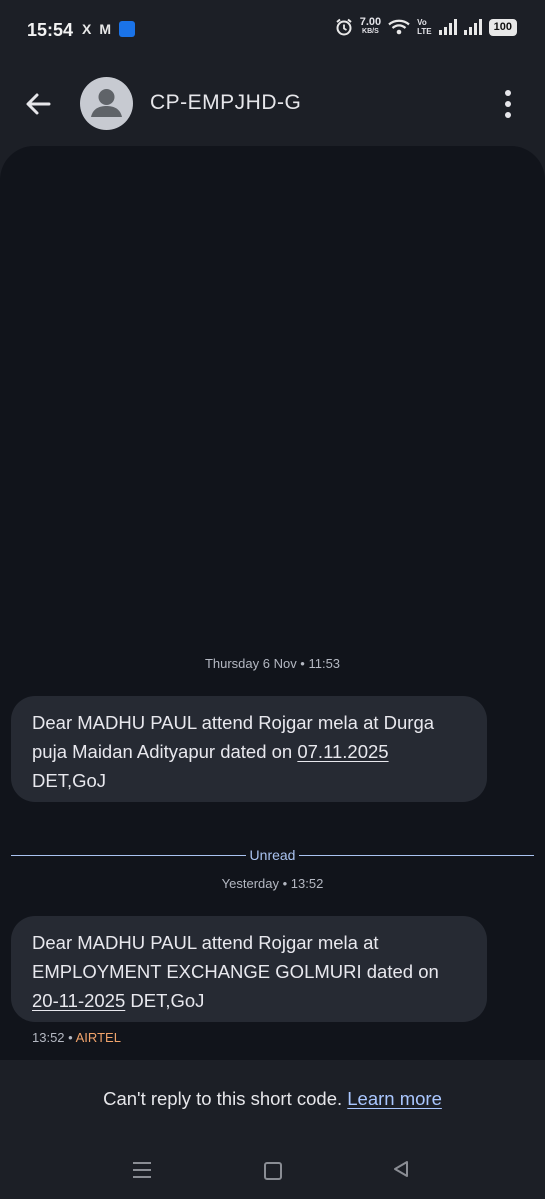 The image size is (545, 1199). What do you see at coordinates (127, 29) in the screenshot?
I see `app-icon` at bounding box center [127, 29].